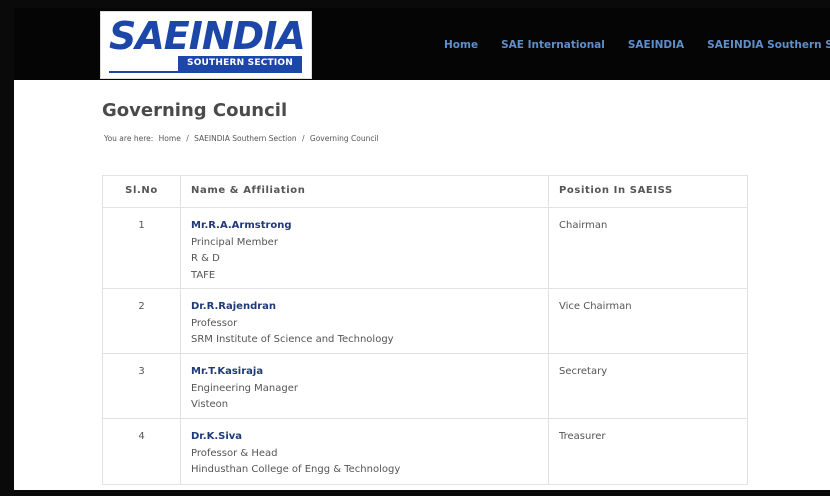  I want to click on logo-wordmark: SAEINDIA, so click(207, 36).